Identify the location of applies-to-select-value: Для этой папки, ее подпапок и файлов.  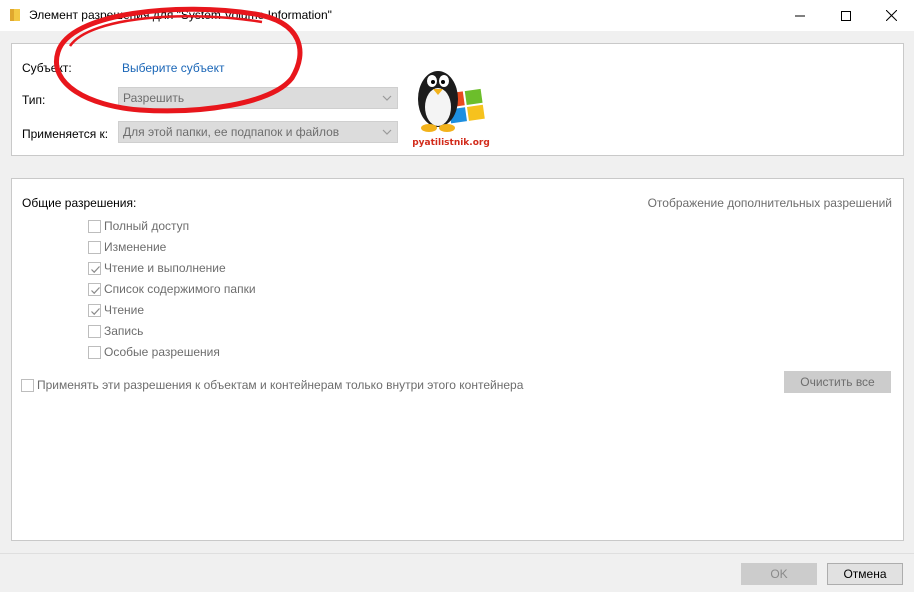
(231, 132).